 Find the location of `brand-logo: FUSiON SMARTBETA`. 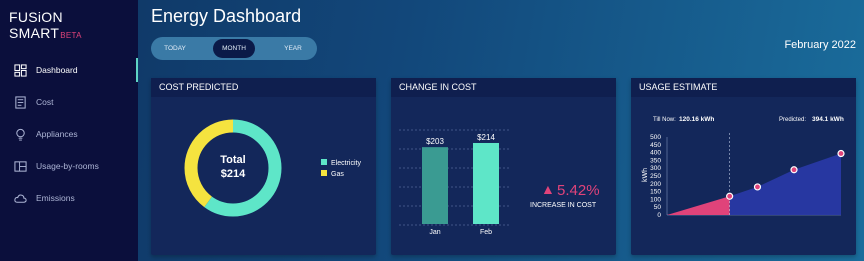

brand-logo: FUSiON SMARTBETA is located at coordinates (73, 25).